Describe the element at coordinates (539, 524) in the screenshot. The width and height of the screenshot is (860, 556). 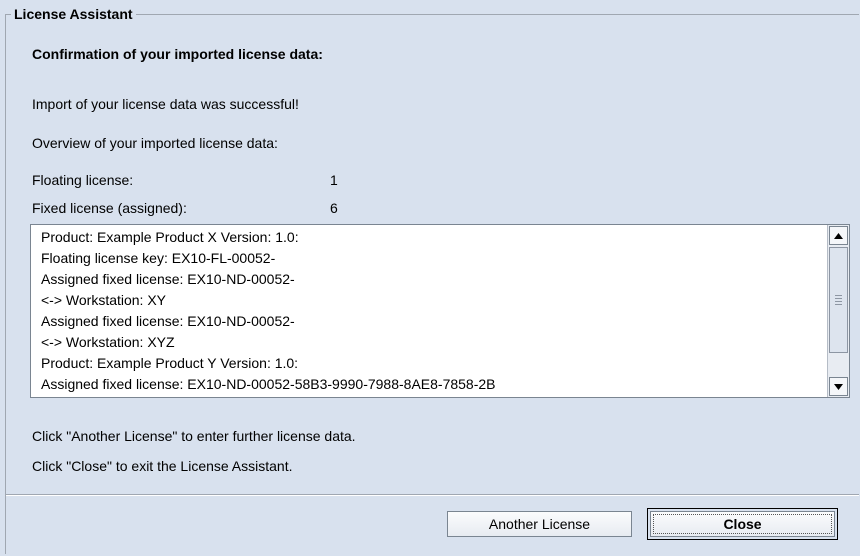
I see `another-license-button: Another License` at that location.